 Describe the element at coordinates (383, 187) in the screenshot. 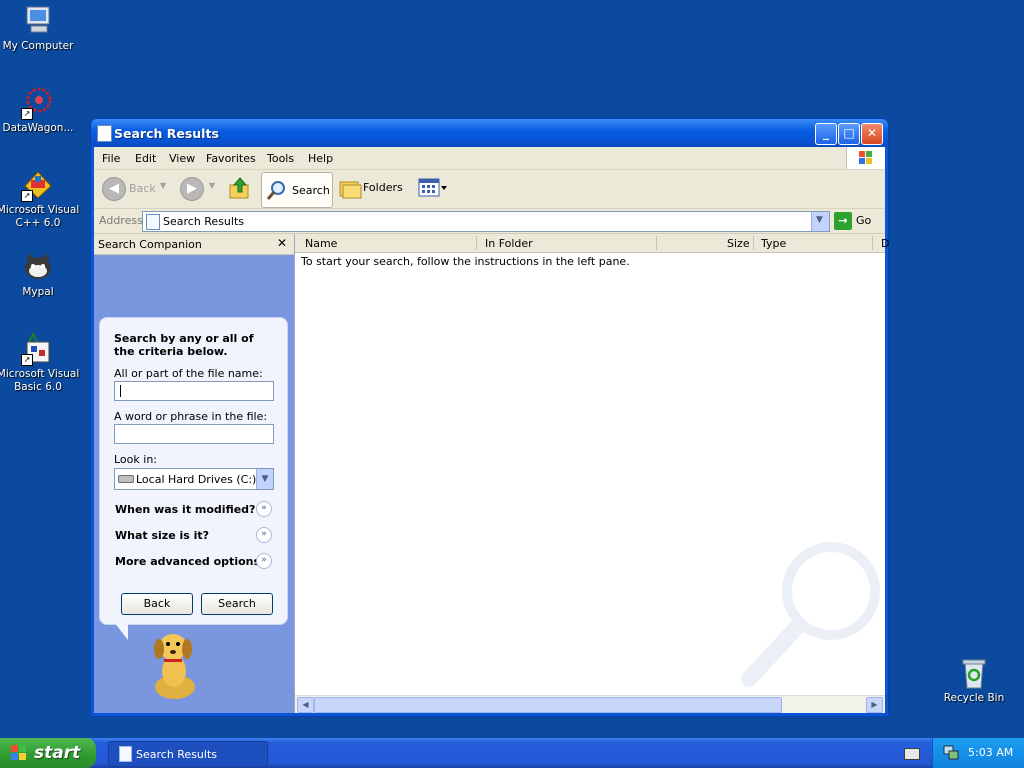

I see `folders-button-label: Folders` at that location.